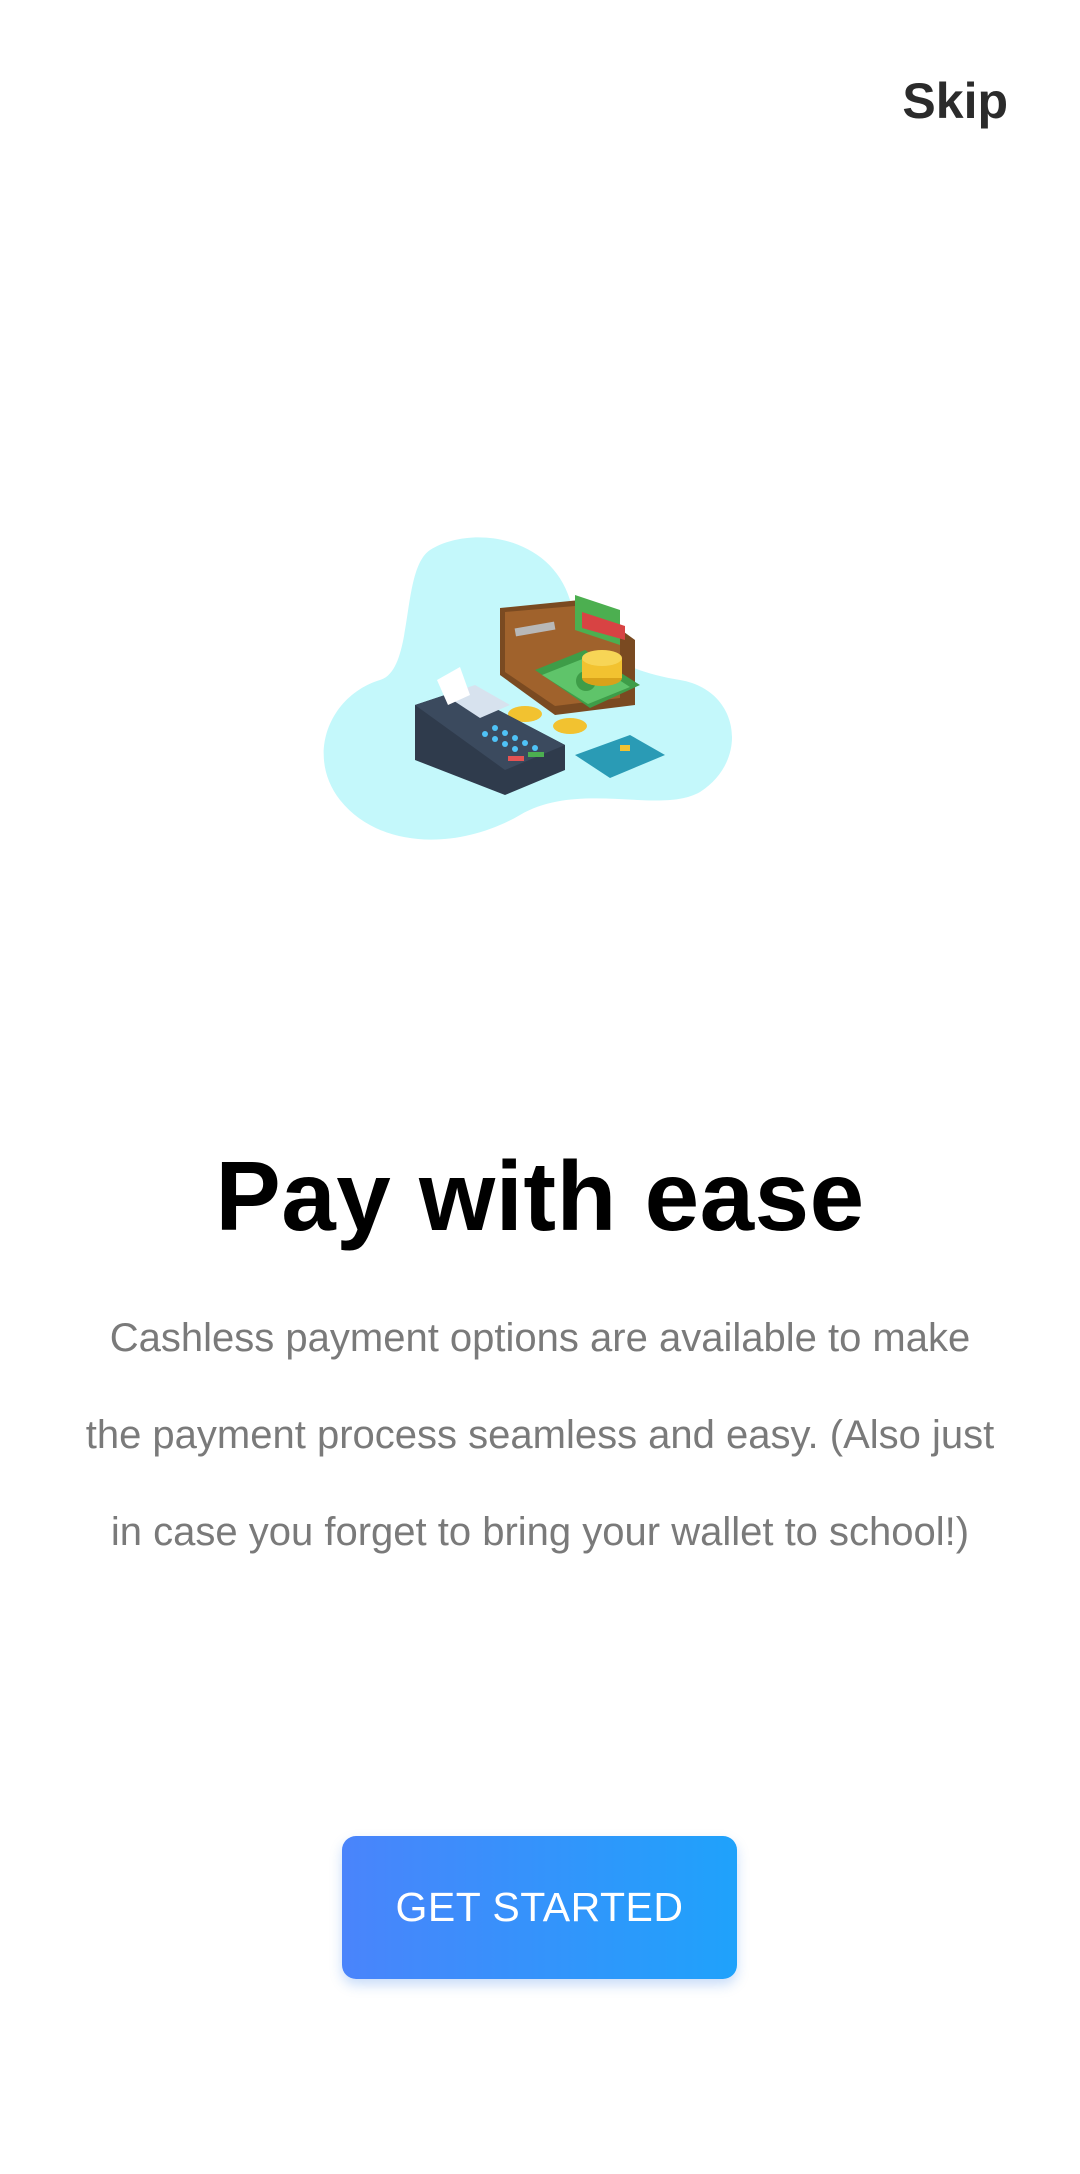 This screenshot has height=2174, width=1080. What do you see at coordinates (540, 1196) in the screenshot?
I see `page-title: Pay with ease` at bounding box center [540, 1196].